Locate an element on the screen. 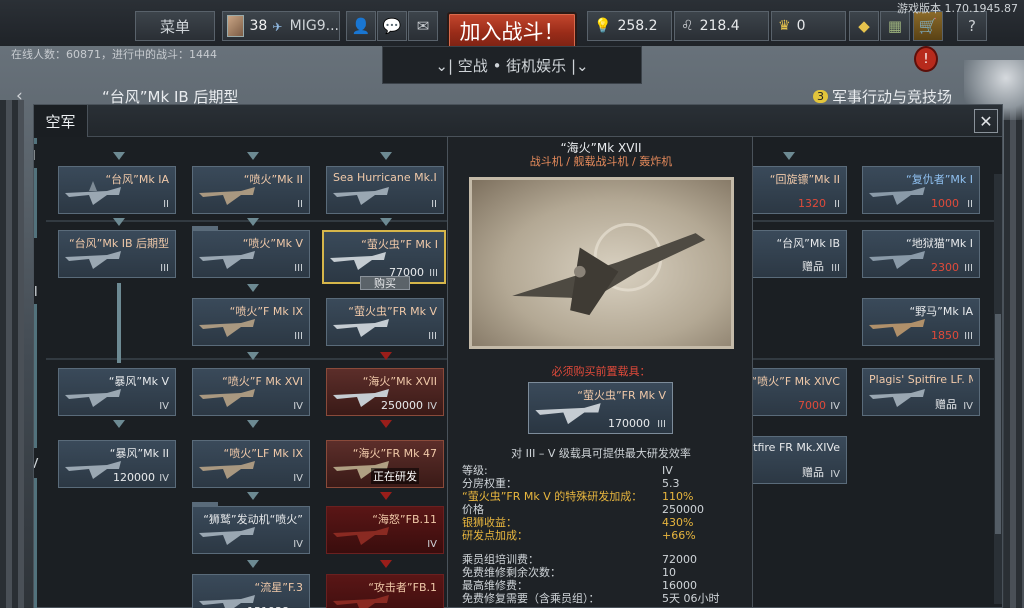  stat-row: 乘员组培训费： 72000 is located at coordinates (604, 559).